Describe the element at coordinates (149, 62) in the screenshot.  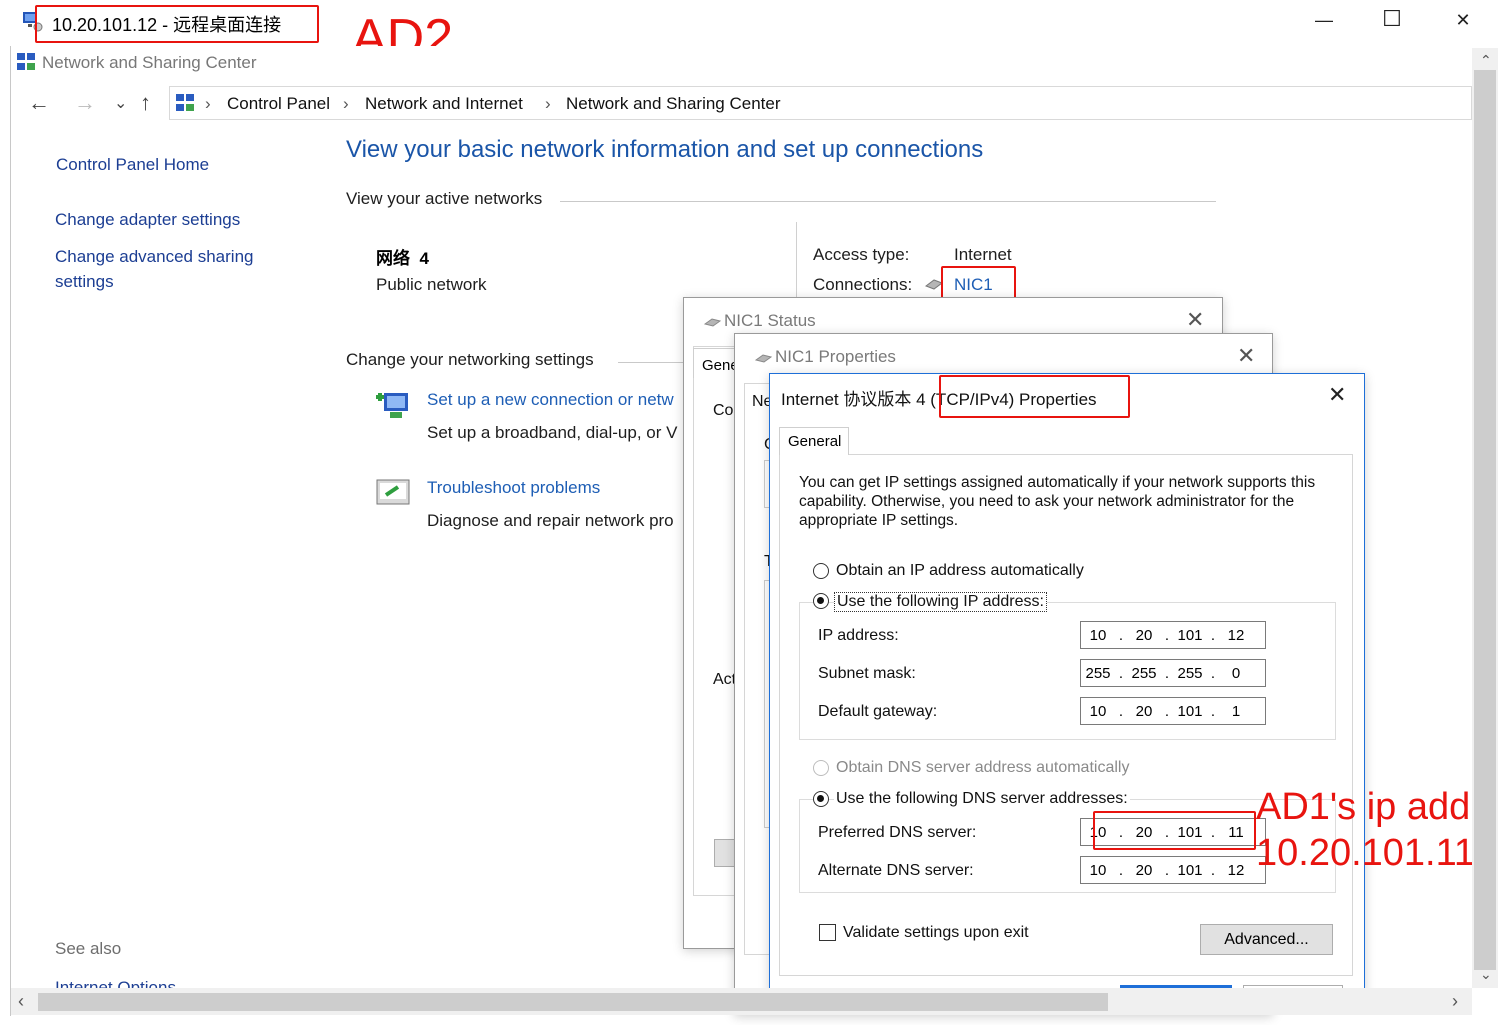
I see `window-title: Network and Sharing Center` at that location.